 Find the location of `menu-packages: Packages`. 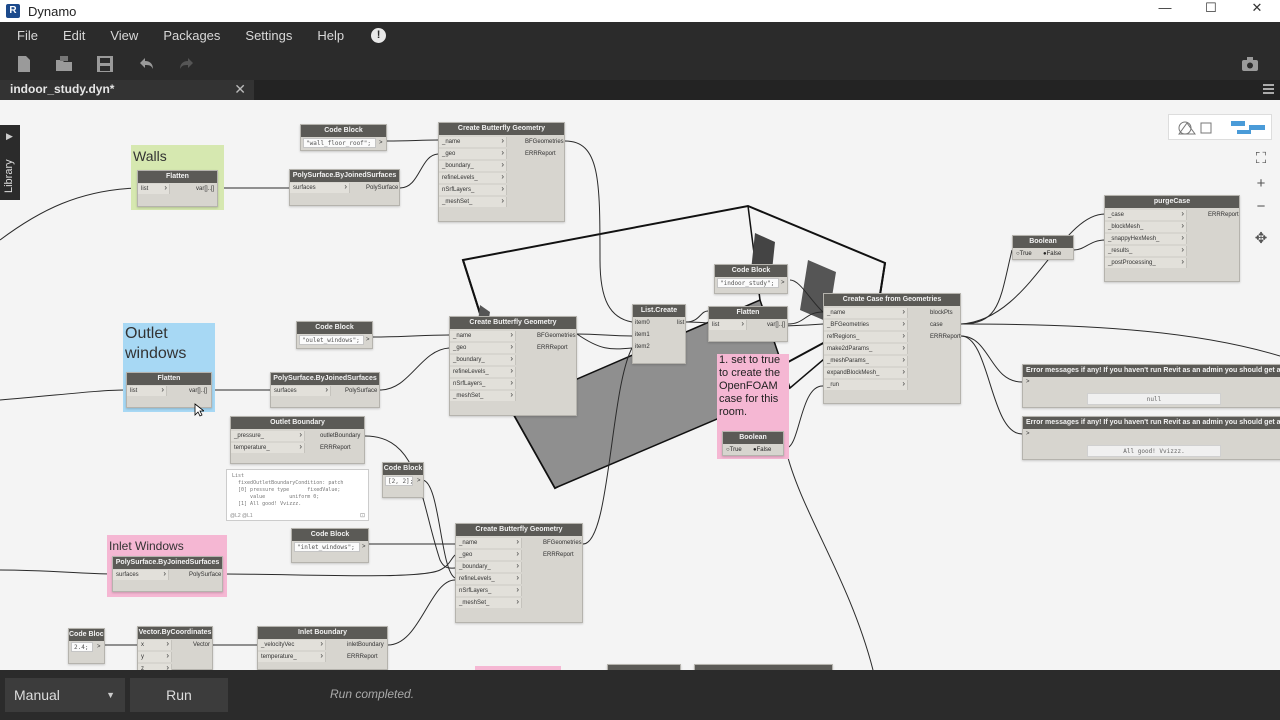

menu-packages: Packages is located at coordinates (191, 35).